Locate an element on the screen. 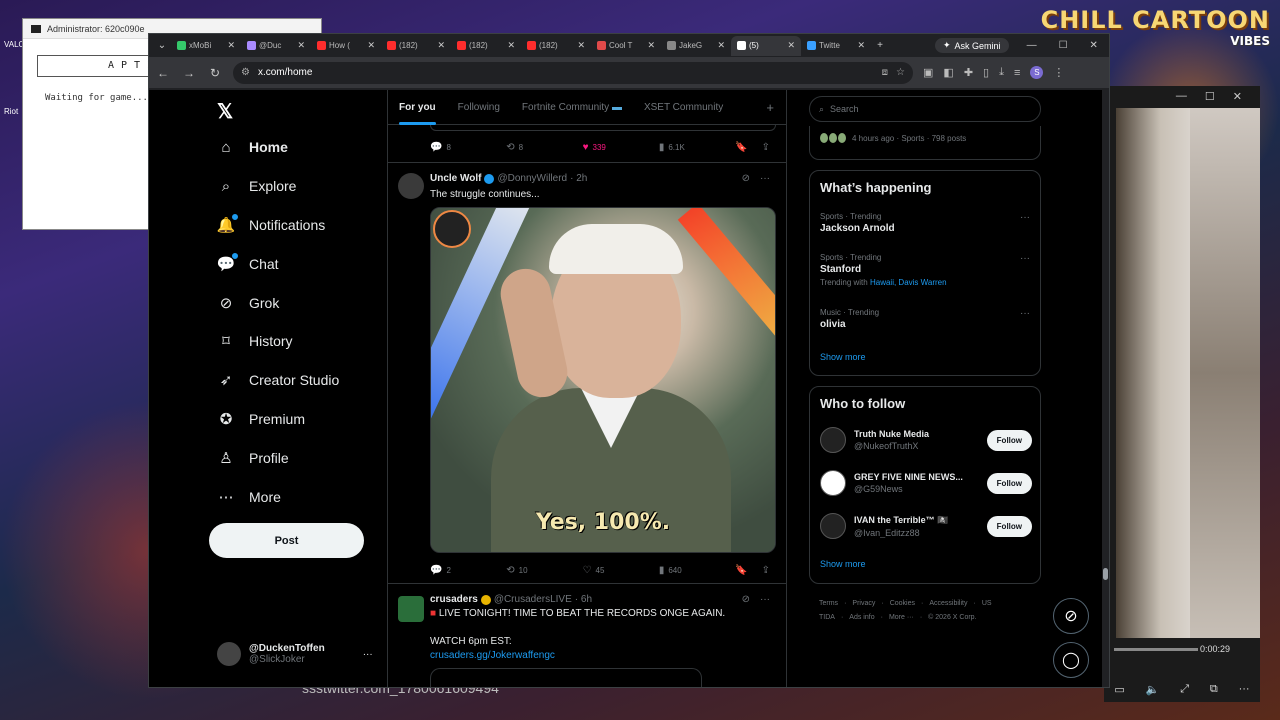 The image size is (1280, 720). tweet-media is located at coordinates (566, 677).